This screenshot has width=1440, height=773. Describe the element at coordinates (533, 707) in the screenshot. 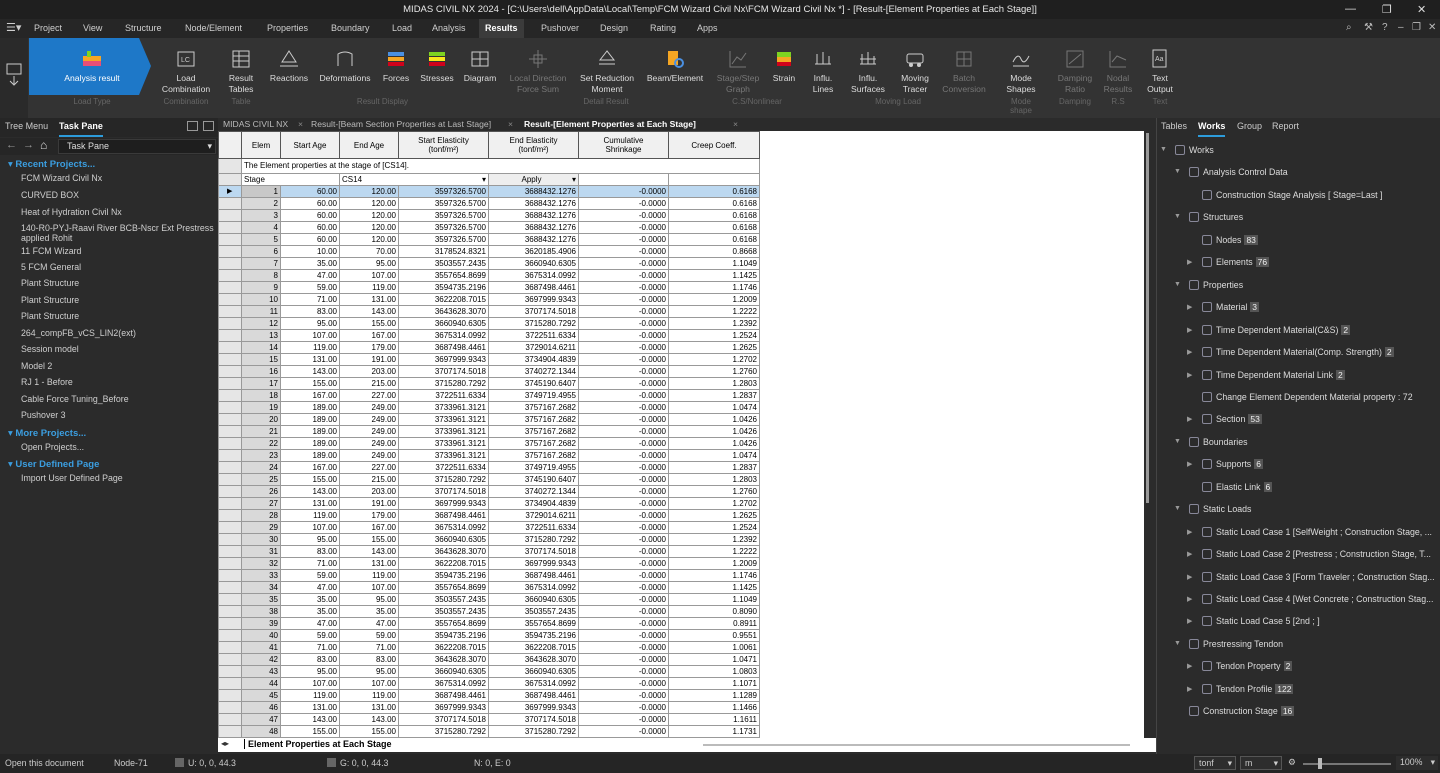

I see `cell-end-elasticity: 3697999.9343` at that location.